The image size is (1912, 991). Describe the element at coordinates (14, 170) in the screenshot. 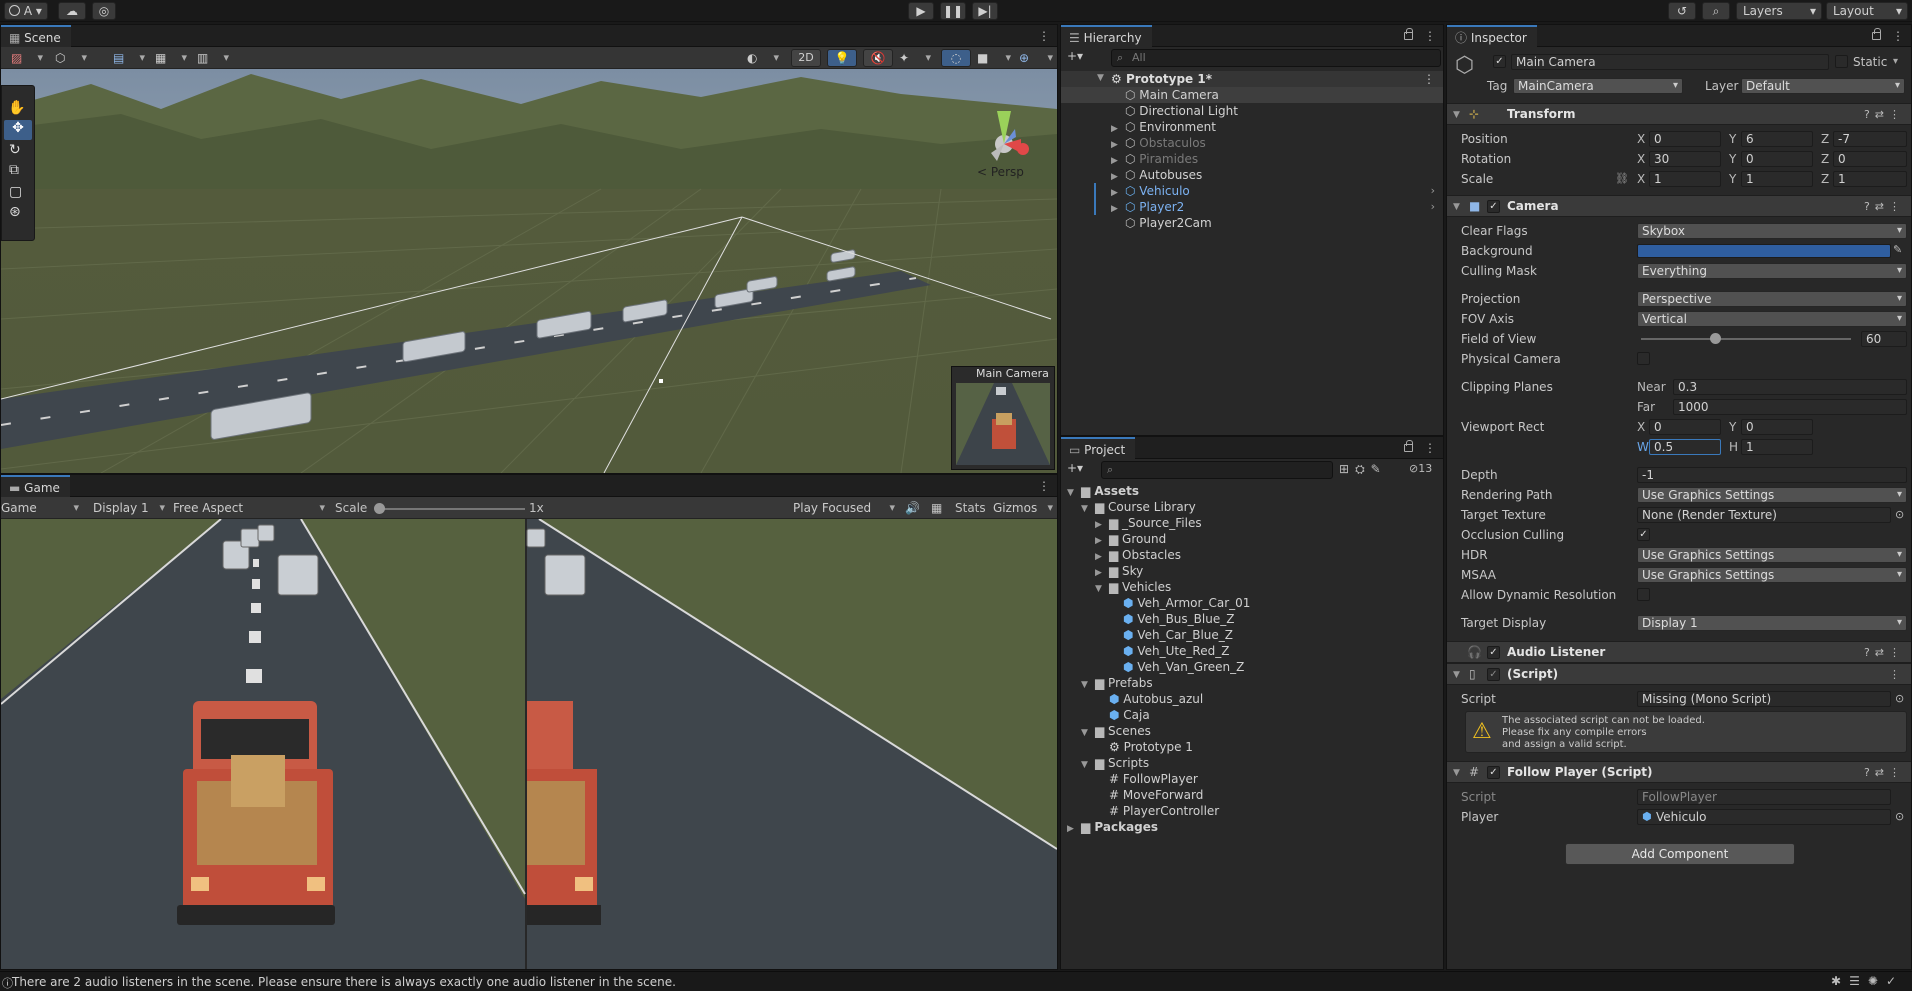

I see `scale-tool-icon: ⧉` at that location.